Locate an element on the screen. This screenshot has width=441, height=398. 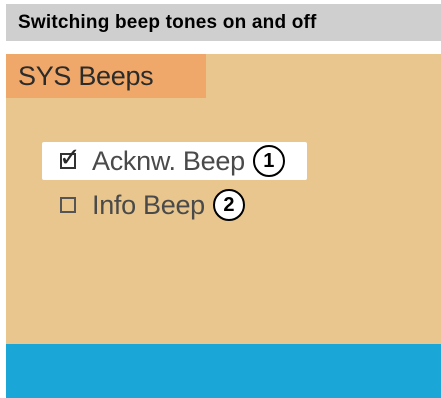
callout-1-icon: 1 is located at coordinates (268, 161).